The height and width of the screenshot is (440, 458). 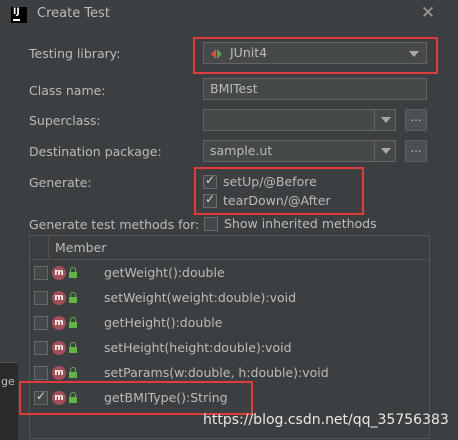 What do you see at coordinates (216, 372) in the screenshot?
I see `method-name: setParams(w:double, h:double):void` at bounding box center [216, 372].